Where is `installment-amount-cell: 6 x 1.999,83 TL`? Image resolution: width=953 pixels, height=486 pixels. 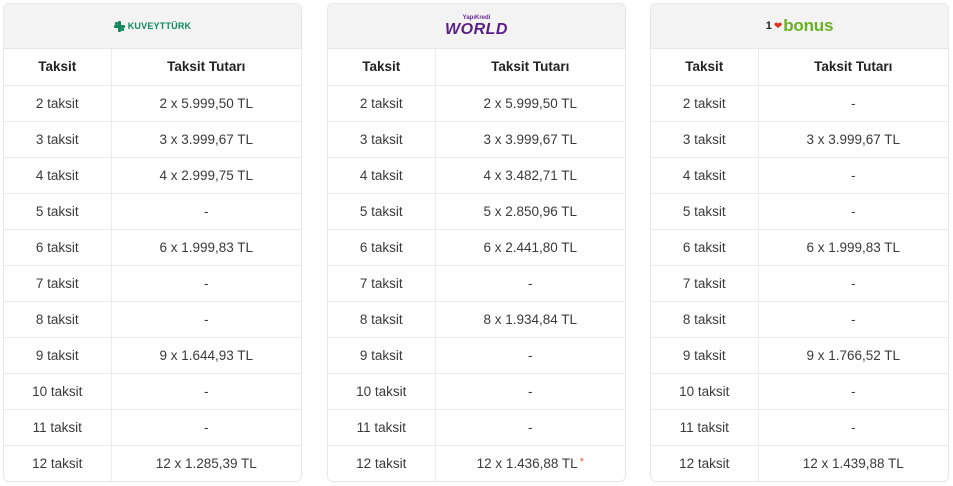
installment-amount-cell: 6 x 1.999,83 TL is located at coordinates (205, 247).